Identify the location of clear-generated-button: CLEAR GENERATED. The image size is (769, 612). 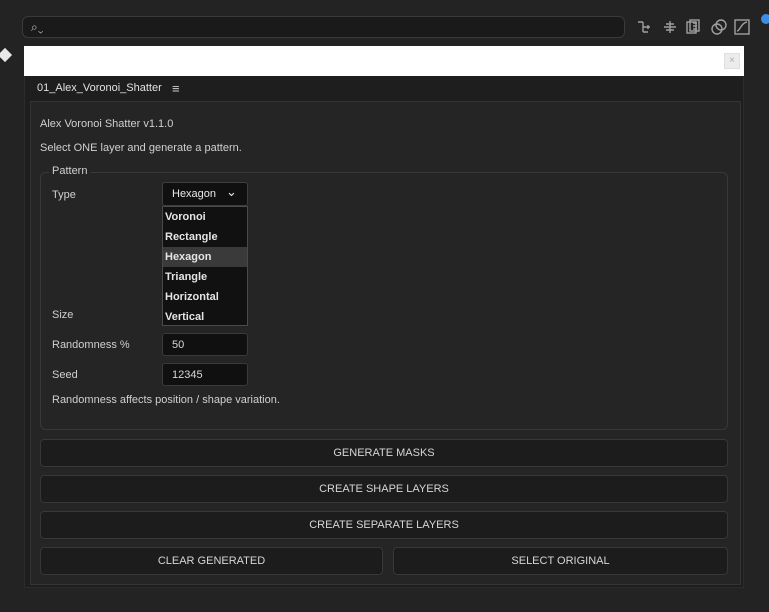
(211, 561).